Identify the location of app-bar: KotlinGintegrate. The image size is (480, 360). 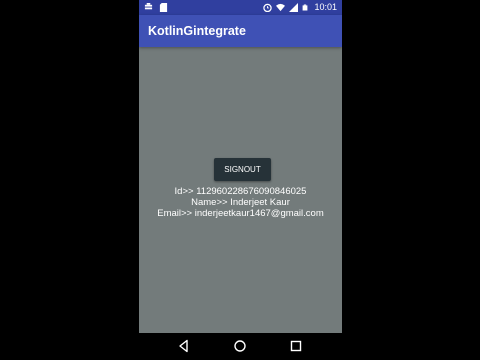
(240, 31).